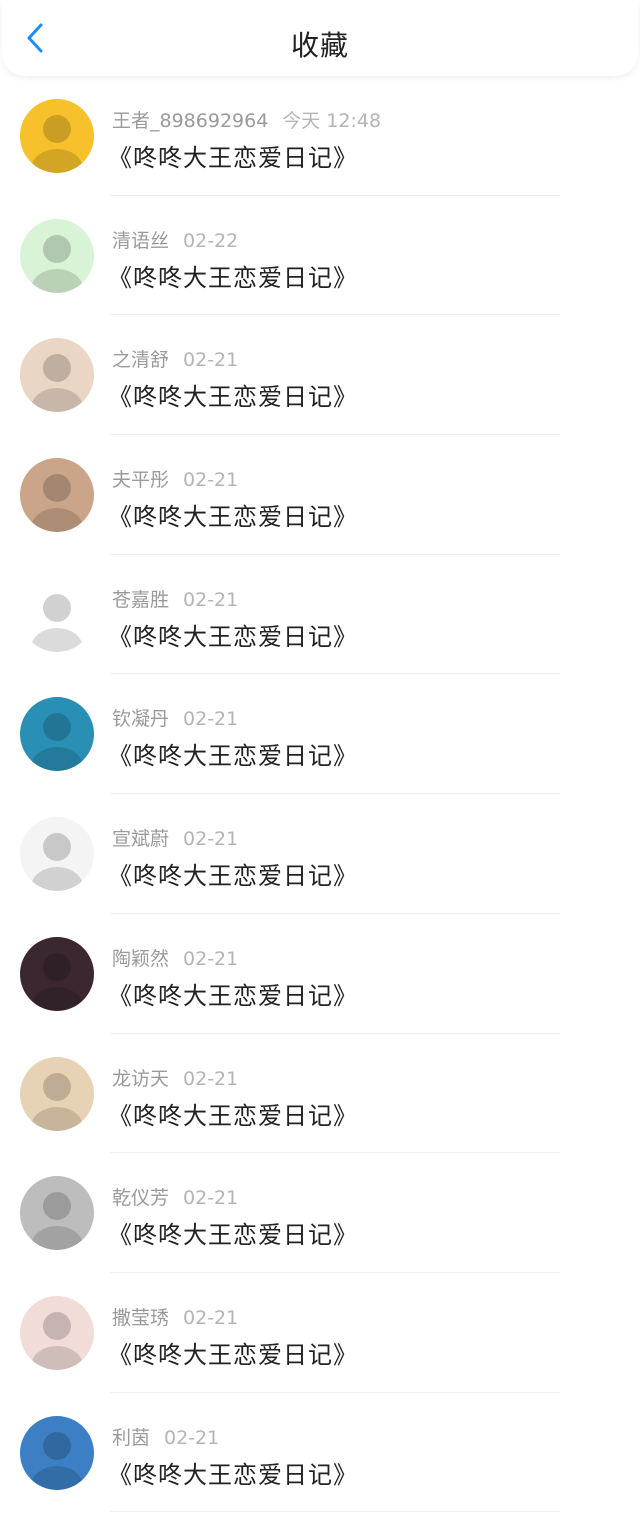 The height and width of the screenshot is (1515, 640). What do you see at coordinates (140, 1318) in the screenshot?
I see `user-name: 撒莹琇` at bounding box center [140, 1318].